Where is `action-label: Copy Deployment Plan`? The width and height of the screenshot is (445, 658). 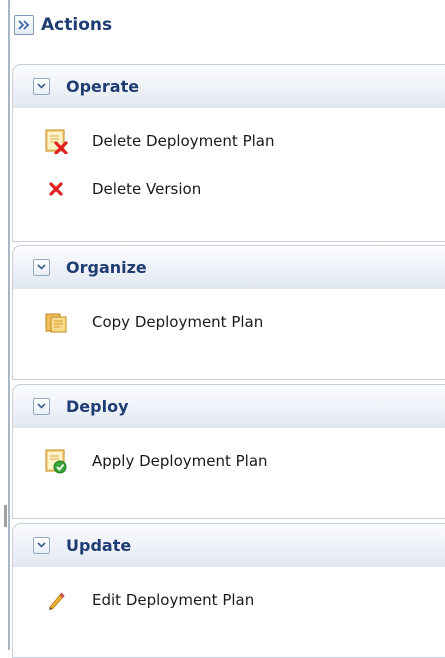 action-label: Copy Deployment Plan is located at coordinates (178, 322).